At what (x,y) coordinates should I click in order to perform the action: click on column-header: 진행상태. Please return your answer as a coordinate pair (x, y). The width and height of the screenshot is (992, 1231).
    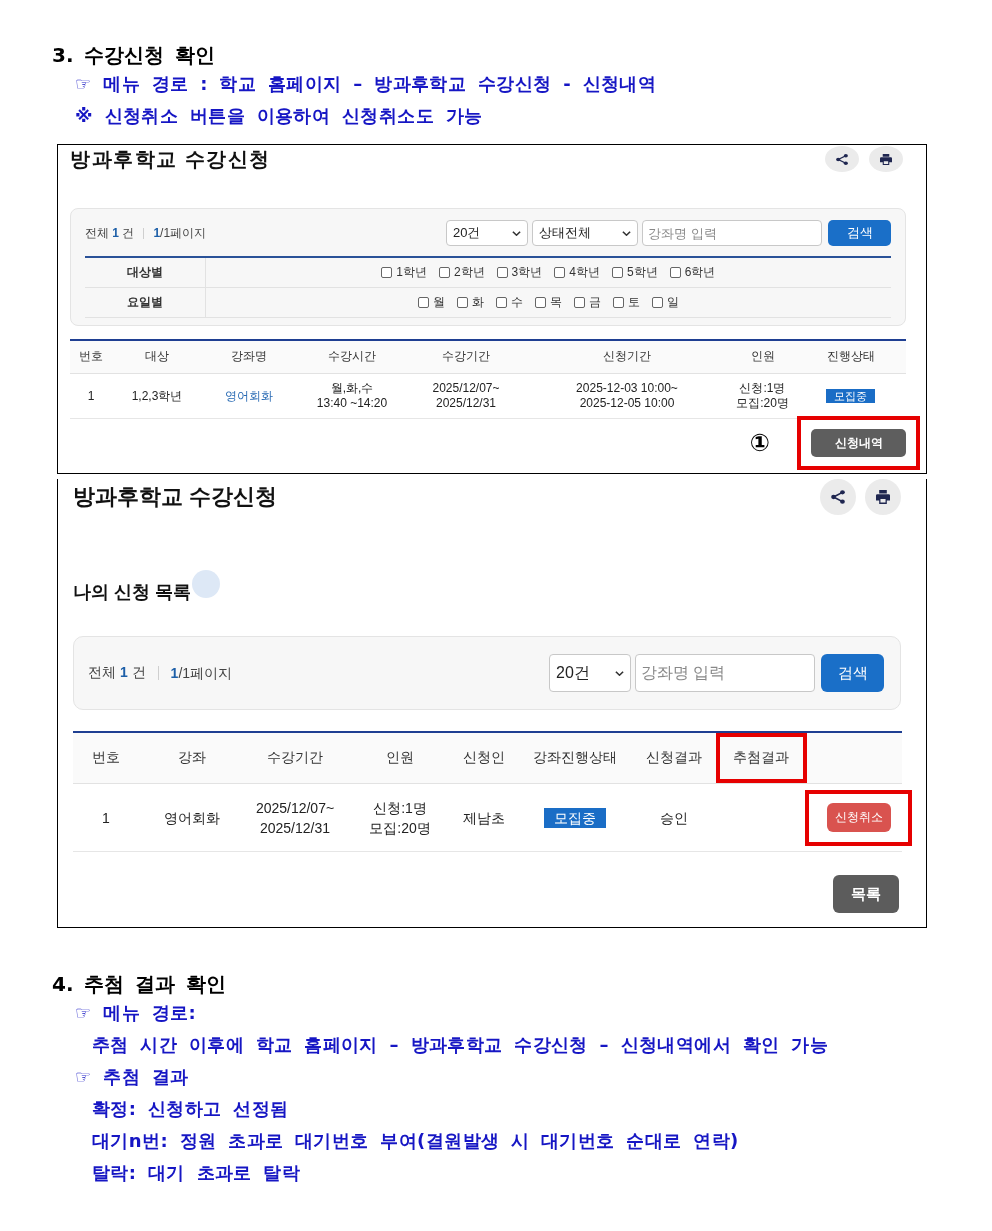
    Looking at the image, I should click on (850, 356).